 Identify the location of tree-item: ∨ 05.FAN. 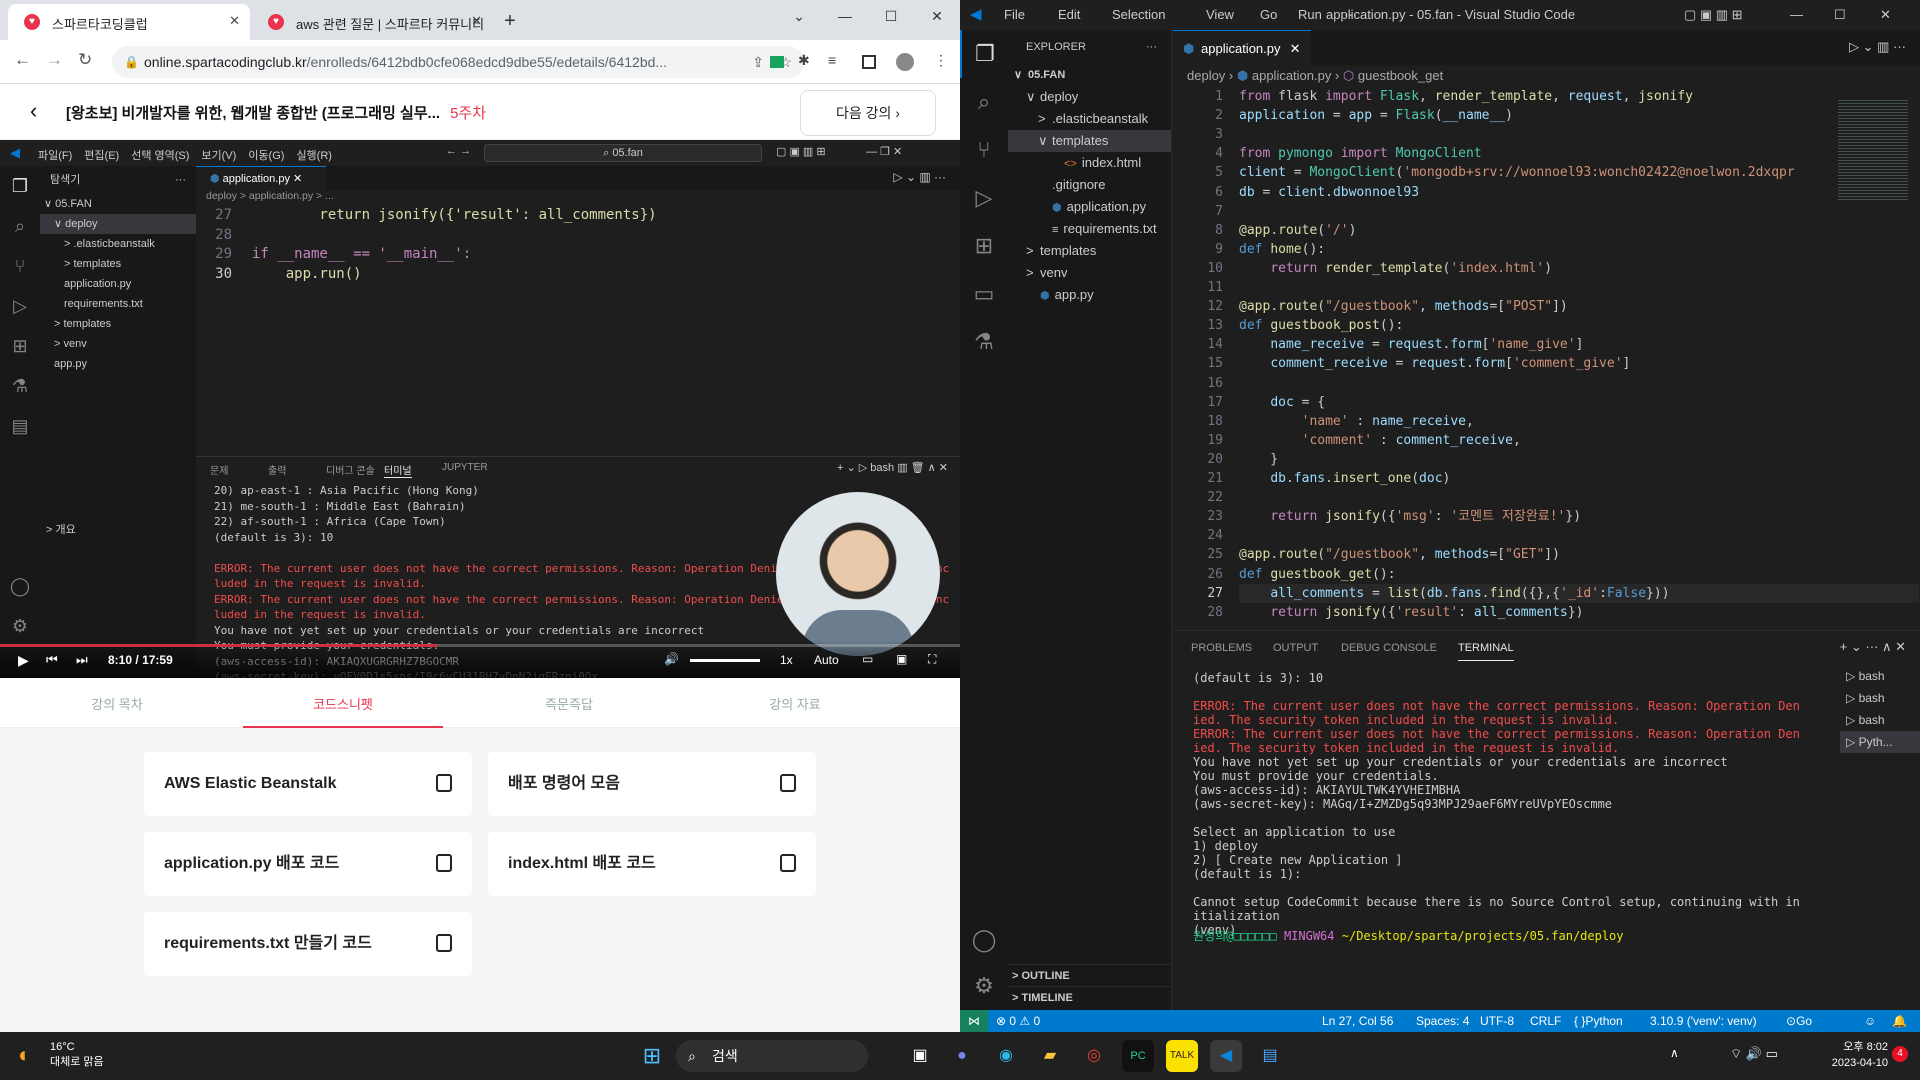
(1089, 75).